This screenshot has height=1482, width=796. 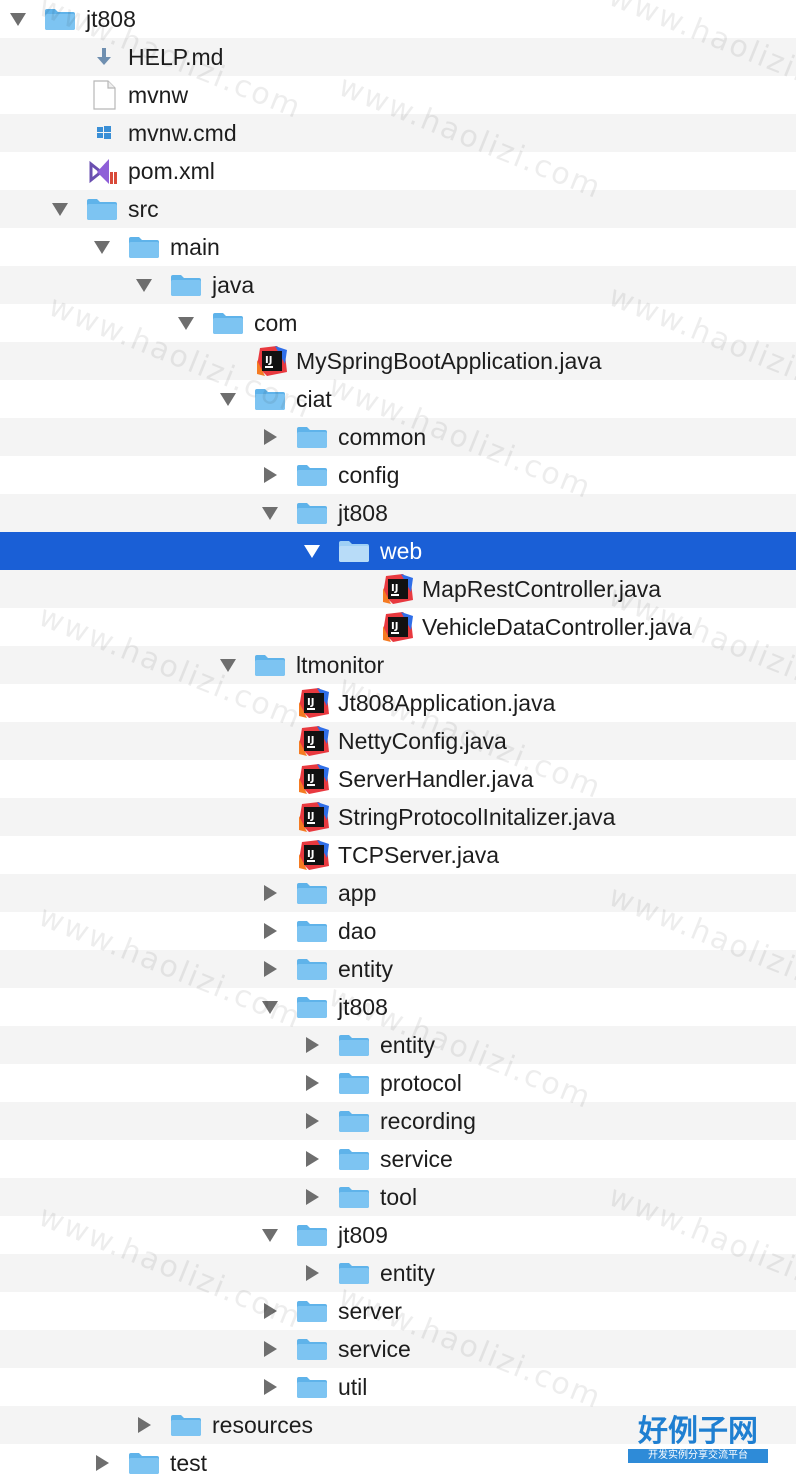 I want to click on tree-row: tool, so click(x=398, y=1197).